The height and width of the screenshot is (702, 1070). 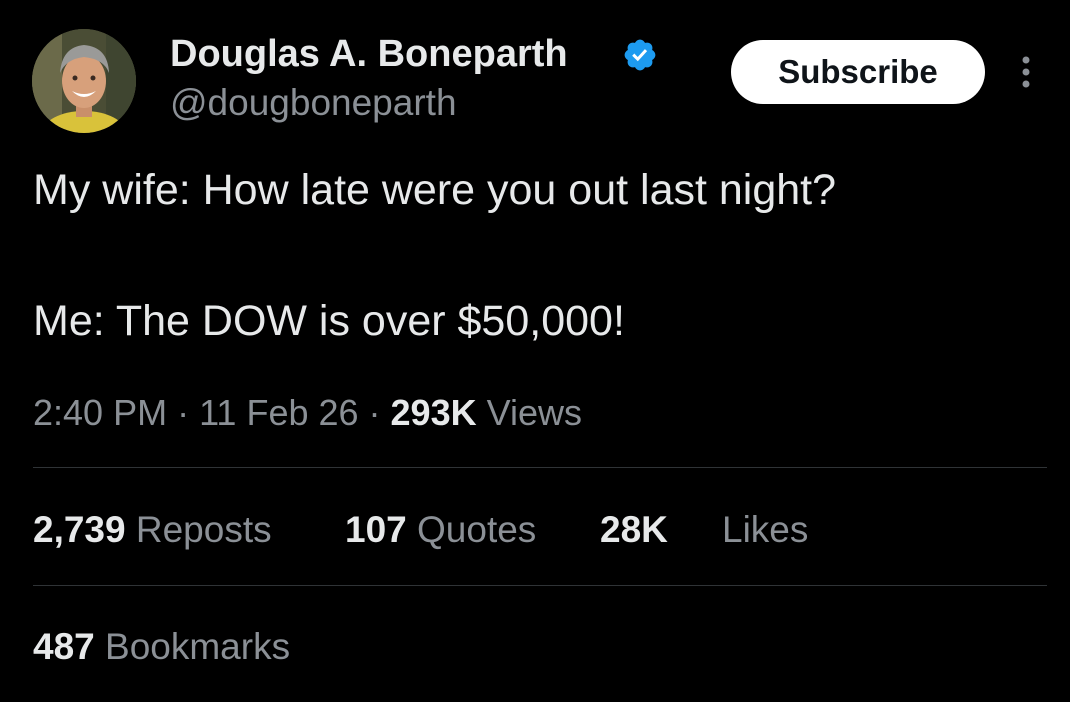 I want to click on author-display-name: Douglas A. Boneparth, so click(x=369, y=54).